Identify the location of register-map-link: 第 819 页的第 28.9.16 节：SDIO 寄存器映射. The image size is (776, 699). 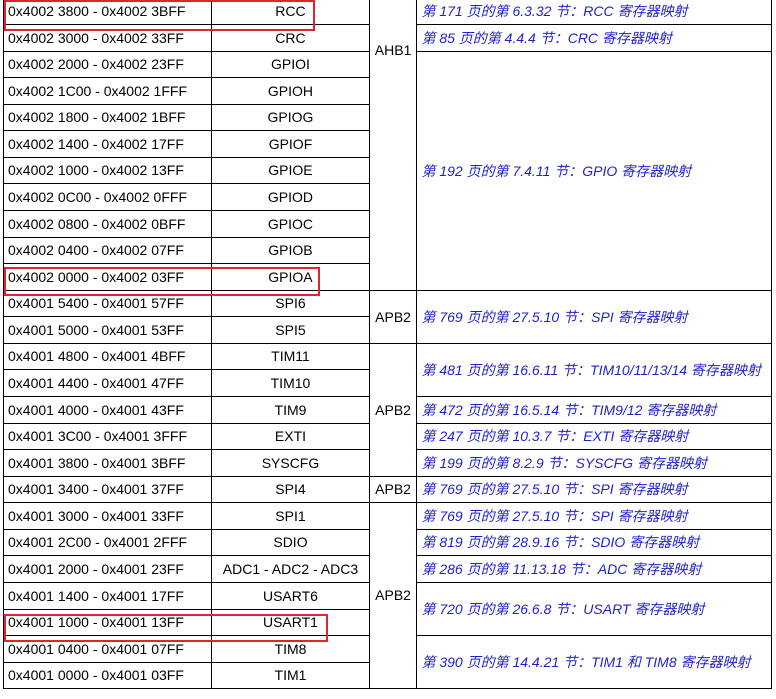
(594, 542).